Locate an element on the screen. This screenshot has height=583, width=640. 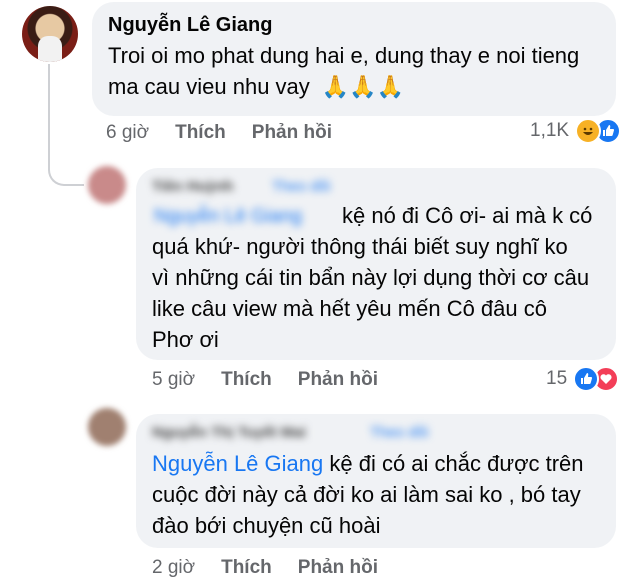
haha-icon is located at coordinates (588, 131).